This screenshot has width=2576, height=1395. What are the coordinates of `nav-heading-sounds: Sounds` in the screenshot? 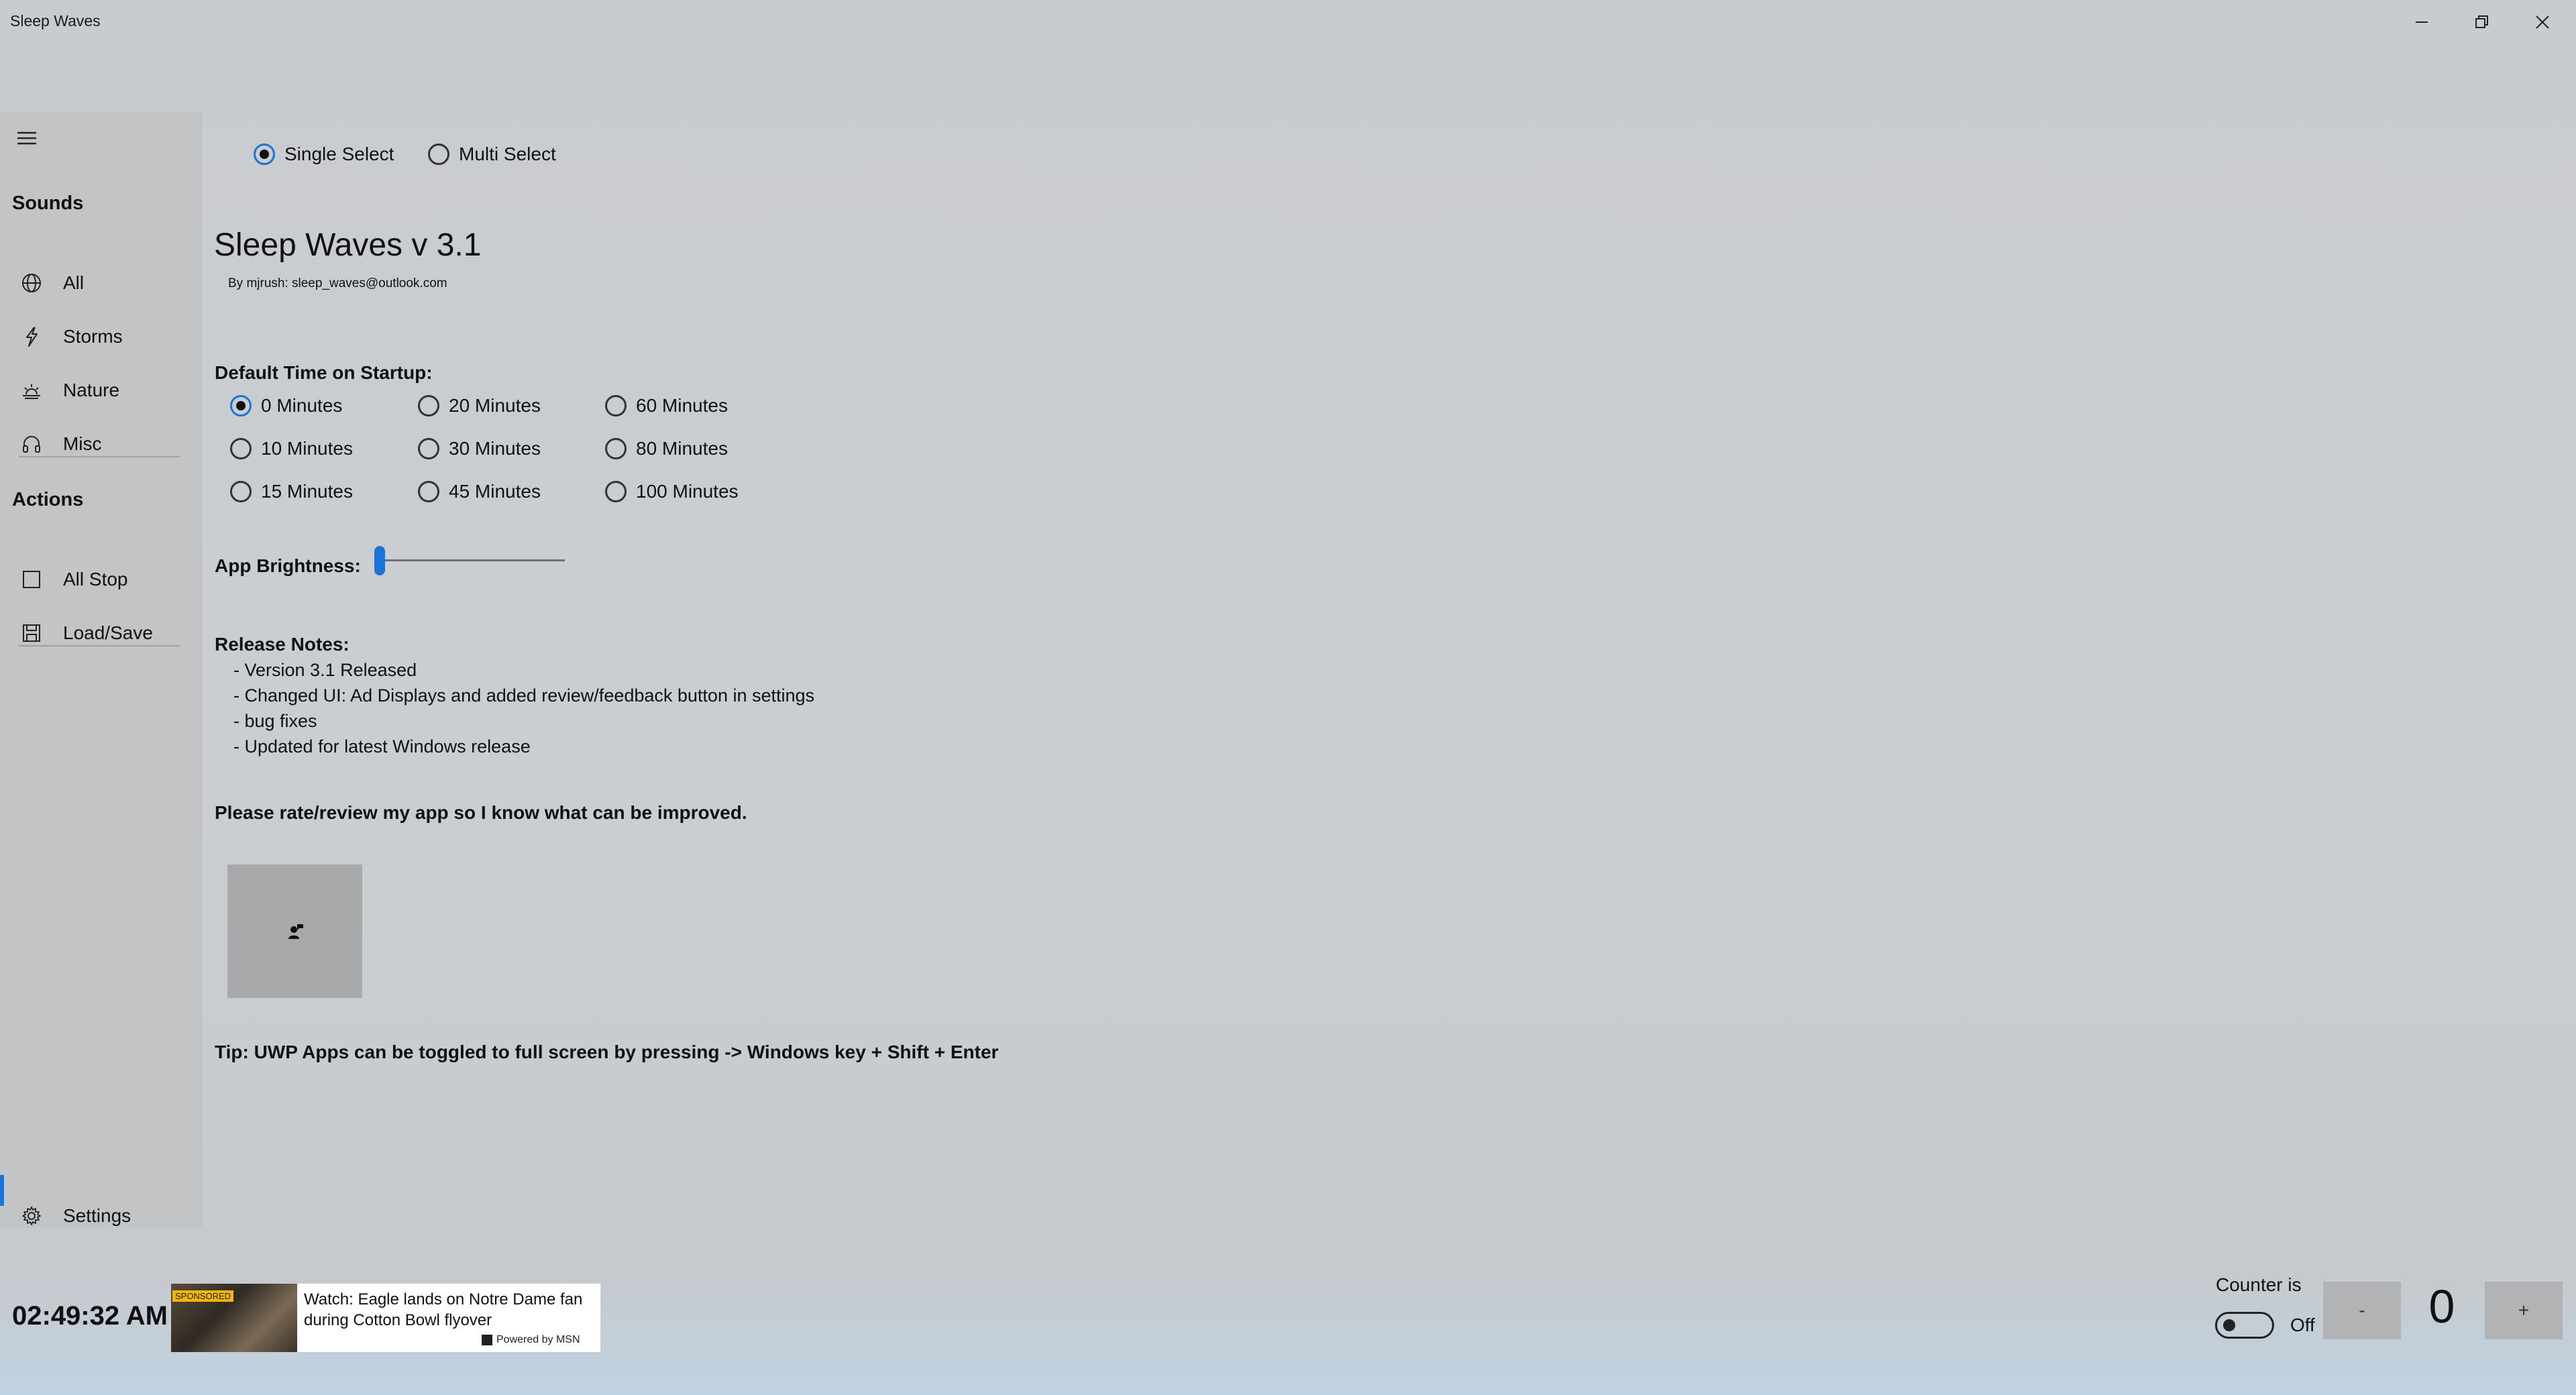 It's located at (48, 203).